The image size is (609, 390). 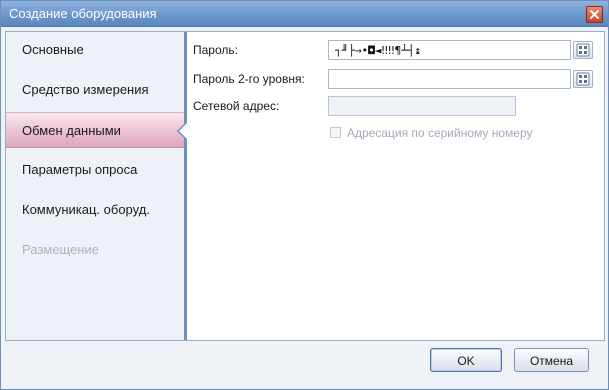 What do you see at coordinates (71, 130) in the screenshot?
I see `sidebar-item-label: Обмен данными` at bounding box center [71, 130].